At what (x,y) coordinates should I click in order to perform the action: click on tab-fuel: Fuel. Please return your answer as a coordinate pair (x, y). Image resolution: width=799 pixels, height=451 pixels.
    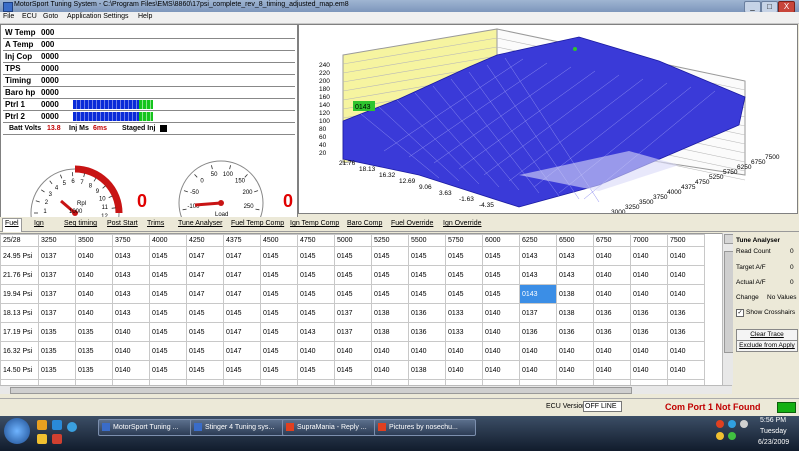
    Looking at the image, I should click on (12, 225).